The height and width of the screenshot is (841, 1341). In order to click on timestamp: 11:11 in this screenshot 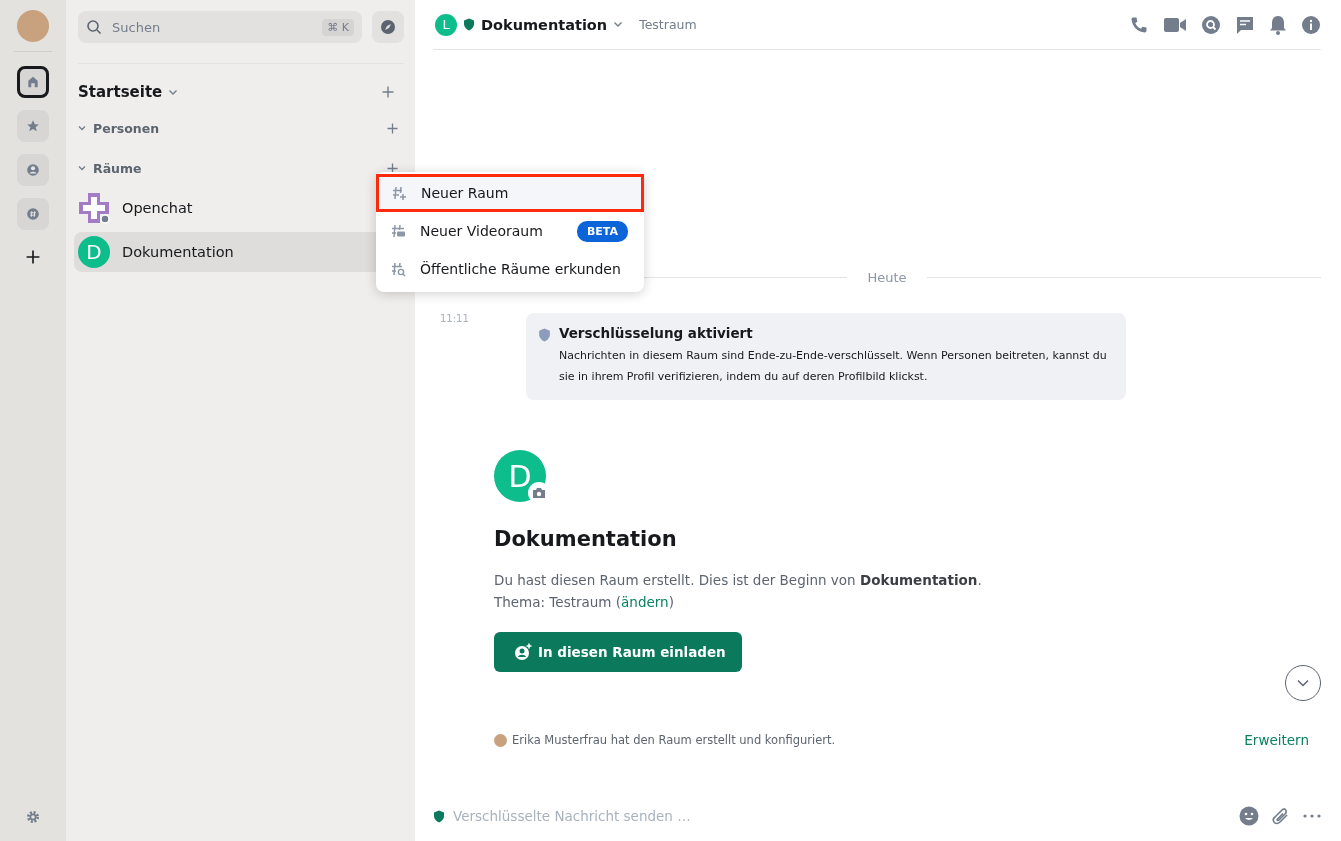, I will do `click(454, 318)`.